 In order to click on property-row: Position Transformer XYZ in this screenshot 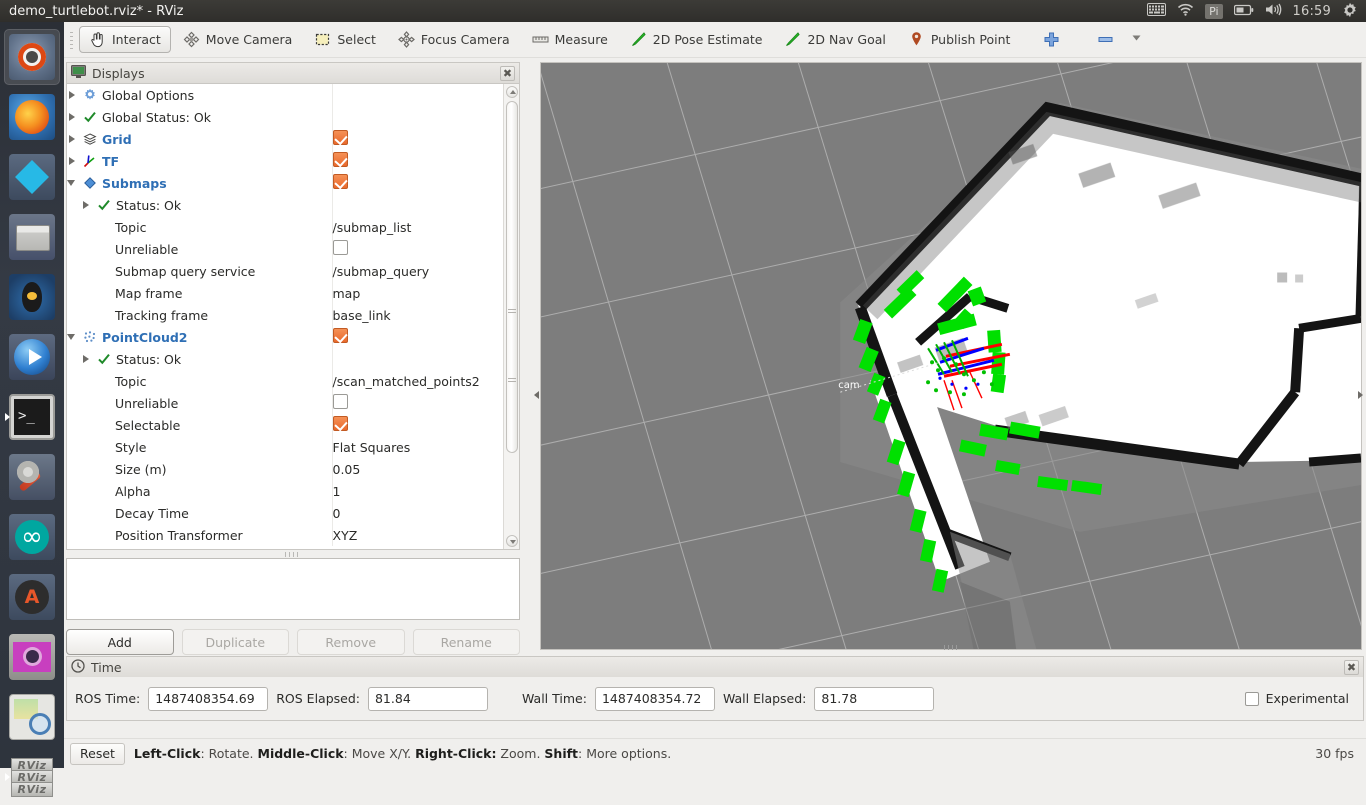, I will do `click(293, 535)`.